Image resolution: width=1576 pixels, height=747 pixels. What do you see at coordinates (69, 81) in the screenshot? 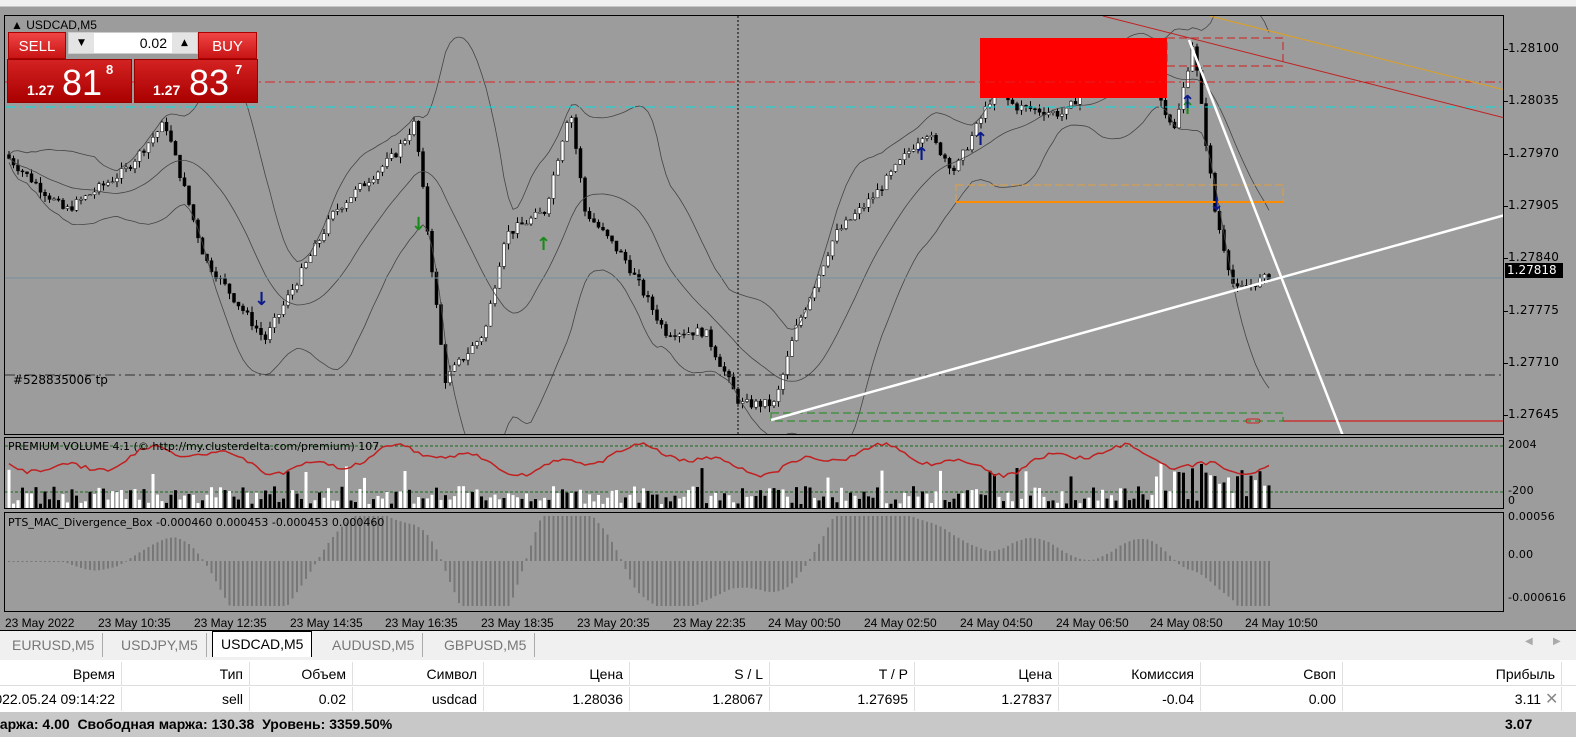
I see `bid-price-button: 1.27 81 8` at bounding box center [69, 81].